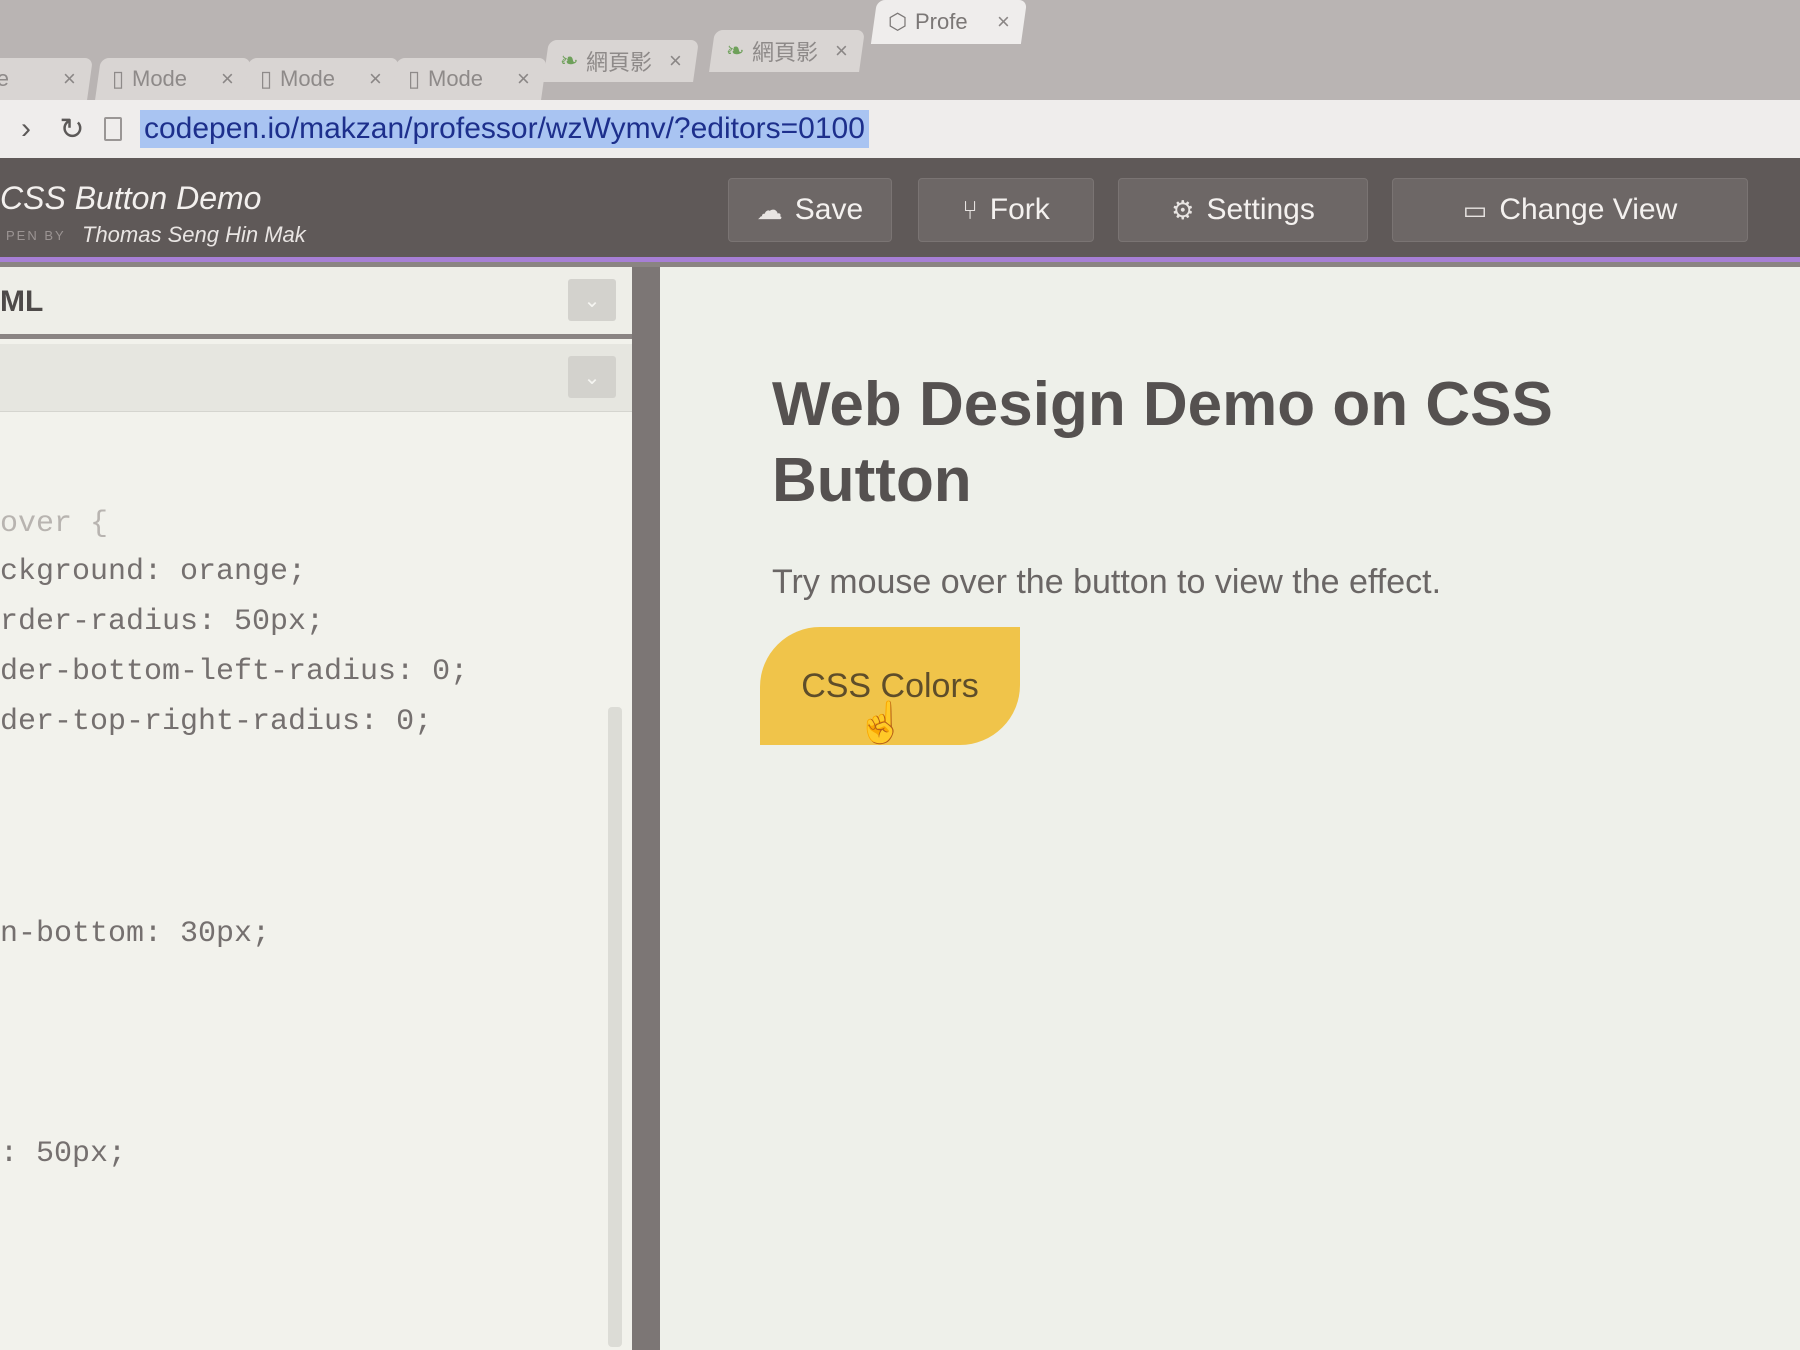 The height and width of the screenshot is (1350, 1800). I want to click on editor-subheader: ⌄, so click(316, 378).